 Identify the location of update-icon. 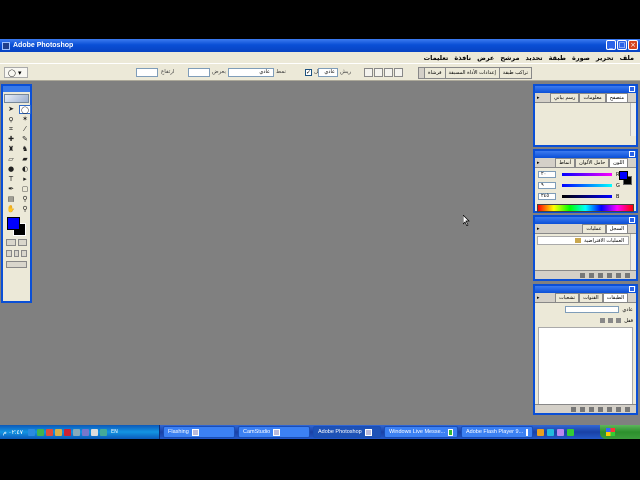
(103, 432).